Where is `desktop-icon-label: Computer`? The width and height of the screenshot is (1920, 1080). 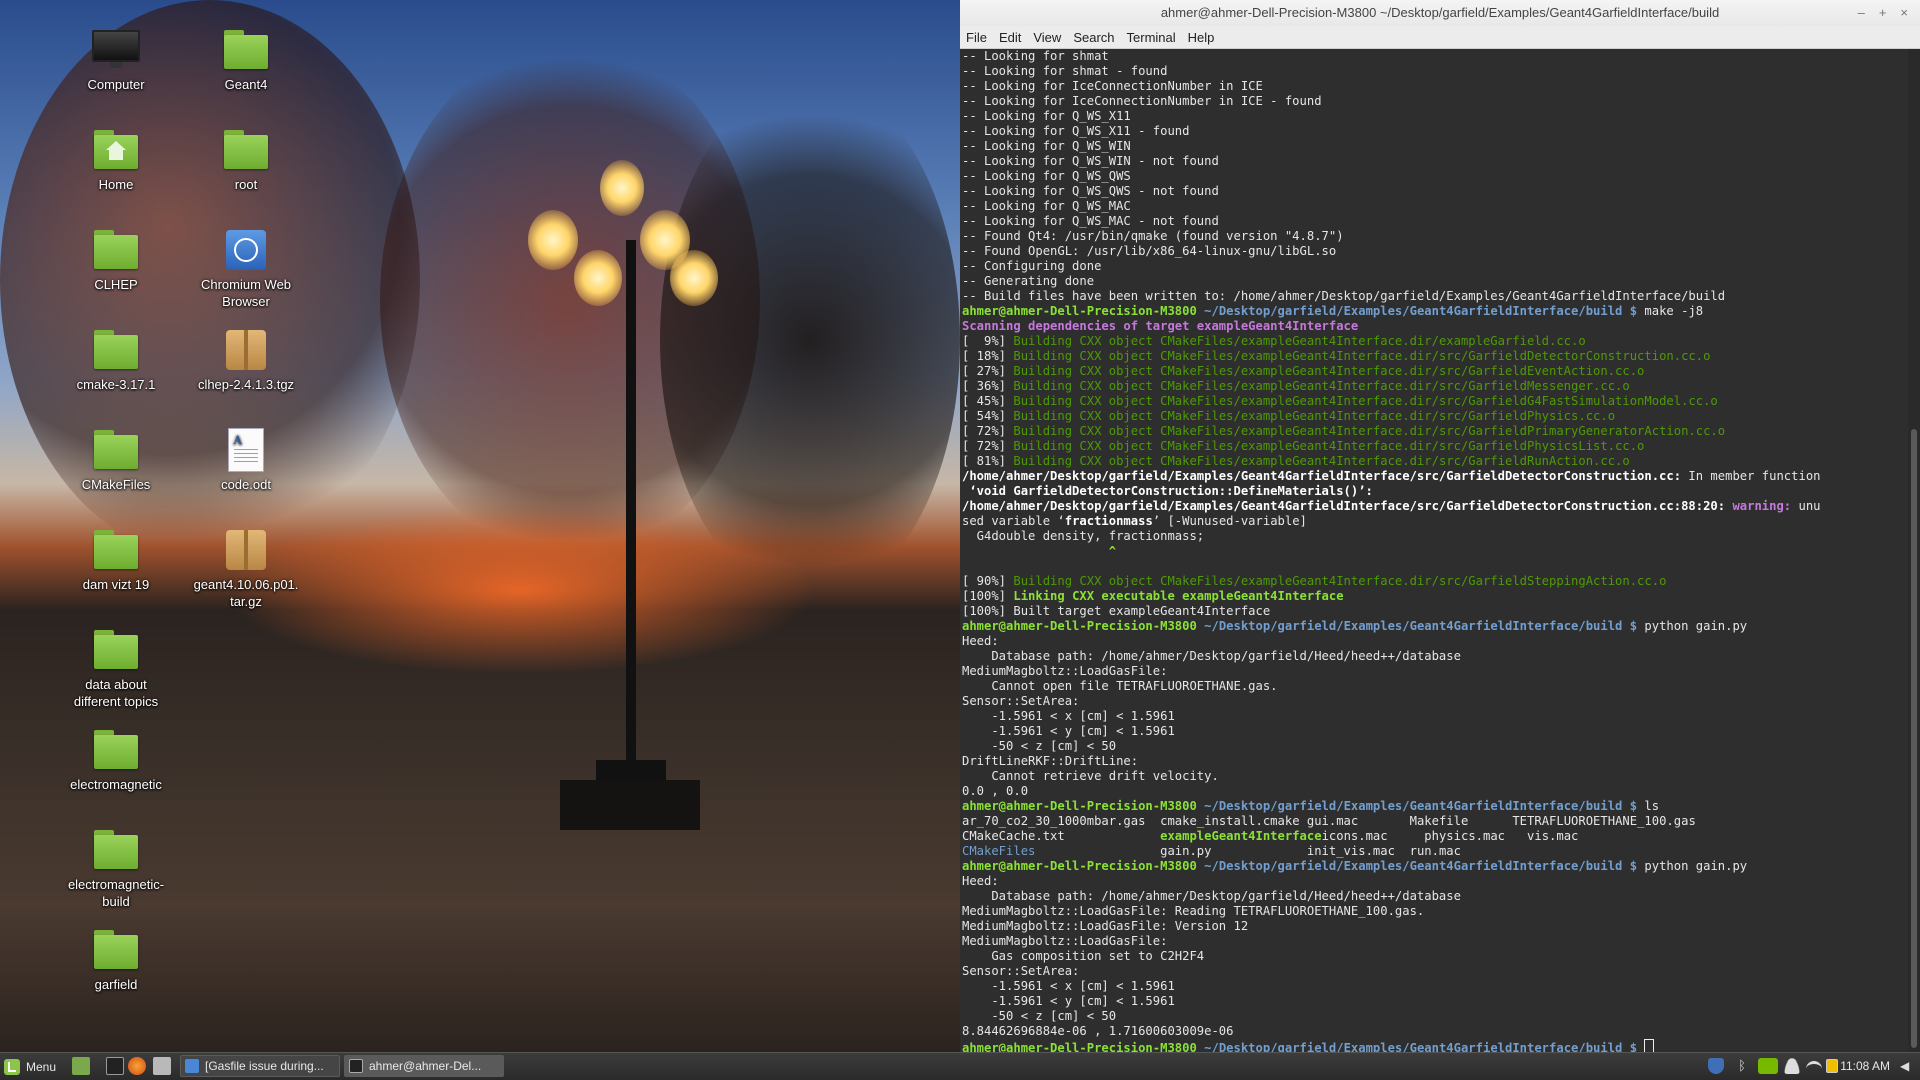 desktop-icon-label: Computer is located at coordinates (116, 84).